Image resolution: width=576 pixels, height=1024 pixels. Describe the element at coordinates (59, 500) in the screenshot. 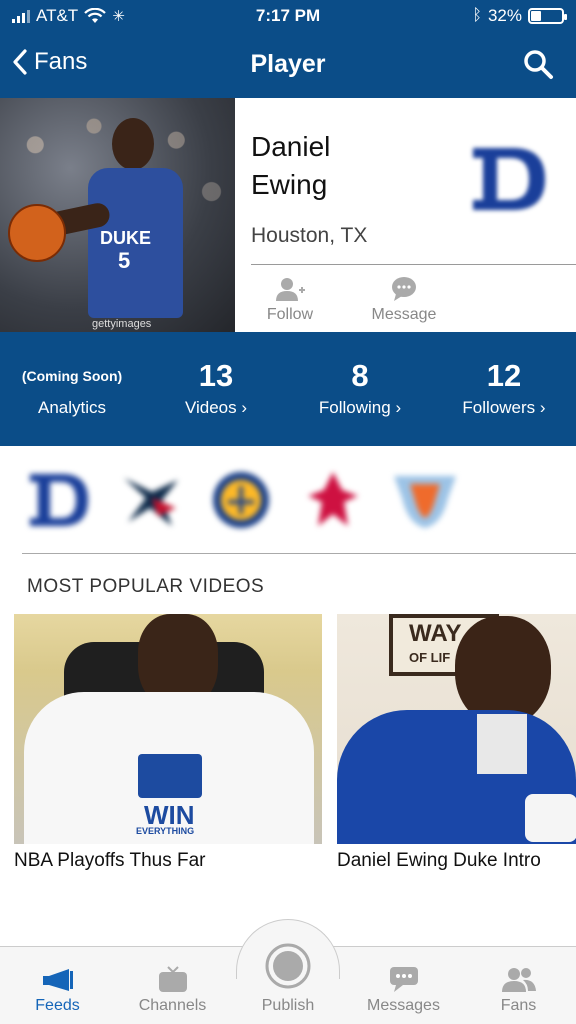

I see `duke-team-logo` at that location.